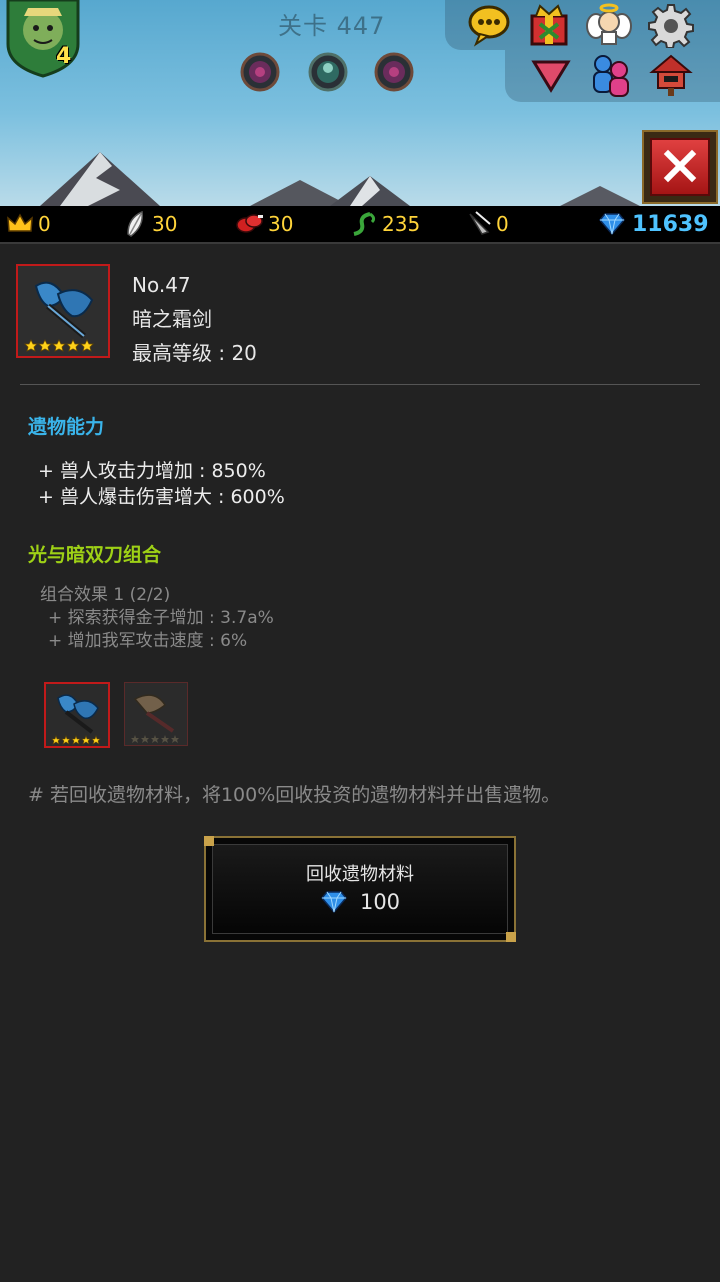 Image resolution: width=720 pixels, height=1282 pixels. I want to click on crown-count: 0, so click(44, 224).